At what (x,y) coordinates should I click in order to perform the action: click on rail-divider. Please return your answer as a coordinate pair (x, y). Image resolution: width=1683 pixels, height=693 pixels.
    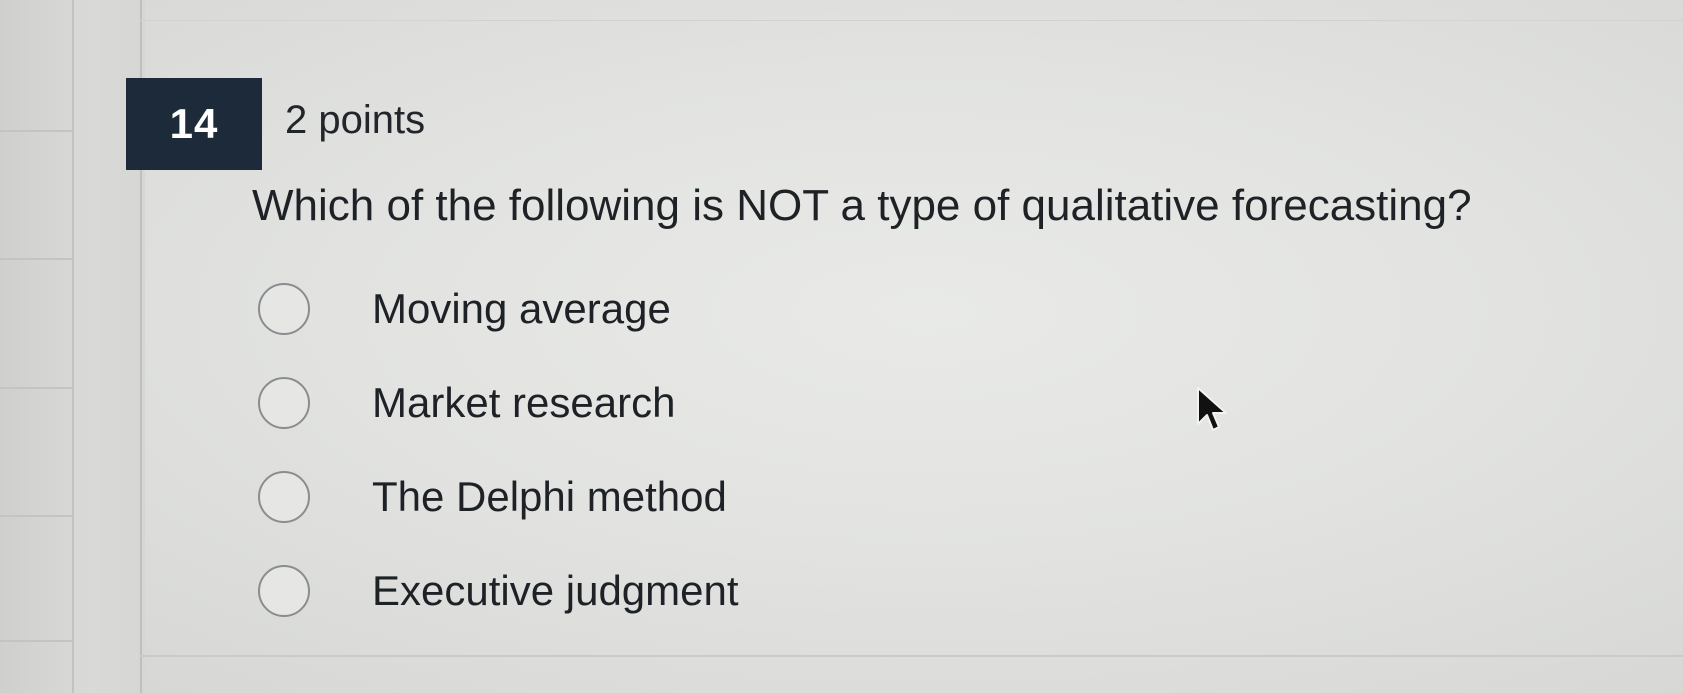
    Looking at the image, I should click on (73, 346).